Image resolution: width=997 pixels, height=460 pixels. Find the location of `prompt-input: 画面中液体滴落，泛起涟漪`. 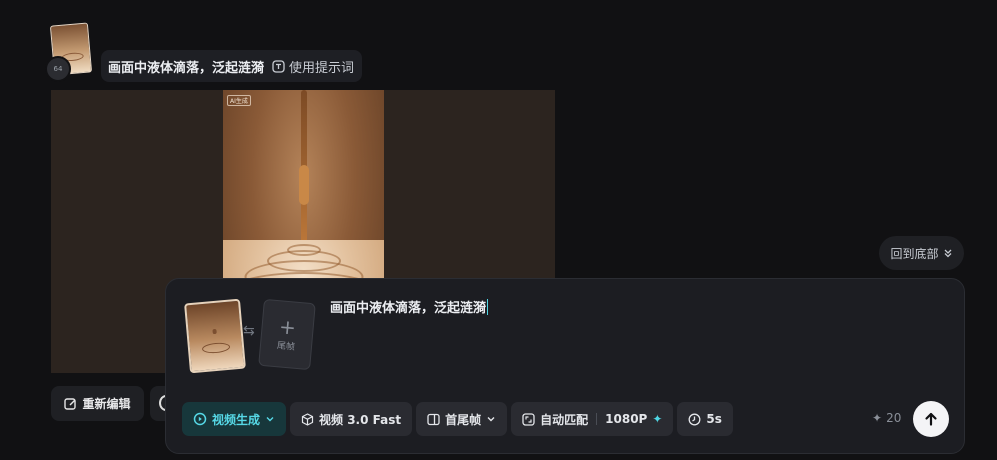

prompt-input: 画面中液体滴落，泛起涟漪 is located at coordinates (409, 306).